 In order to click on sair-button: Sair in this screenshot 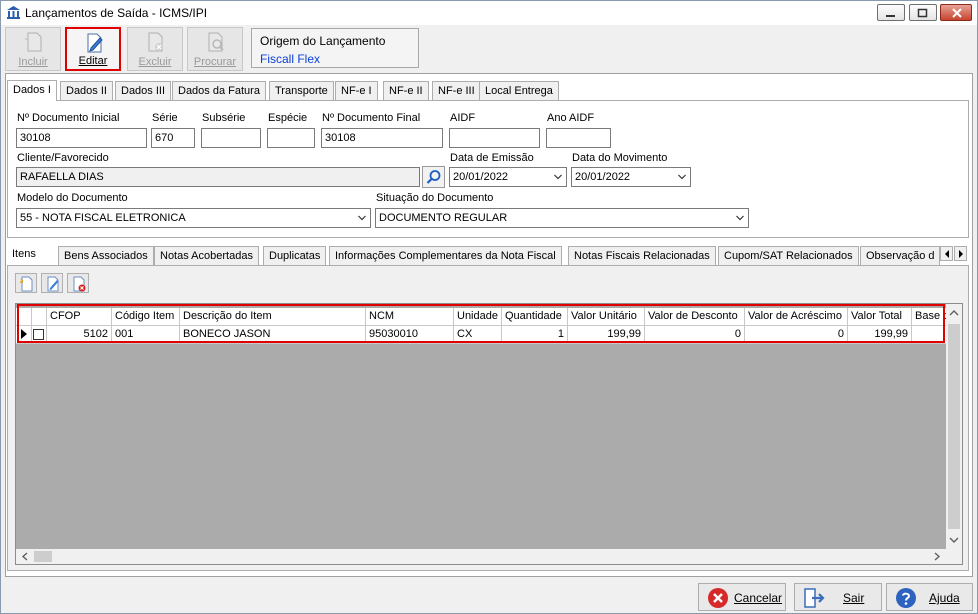, I will do `click(838, 597)`.